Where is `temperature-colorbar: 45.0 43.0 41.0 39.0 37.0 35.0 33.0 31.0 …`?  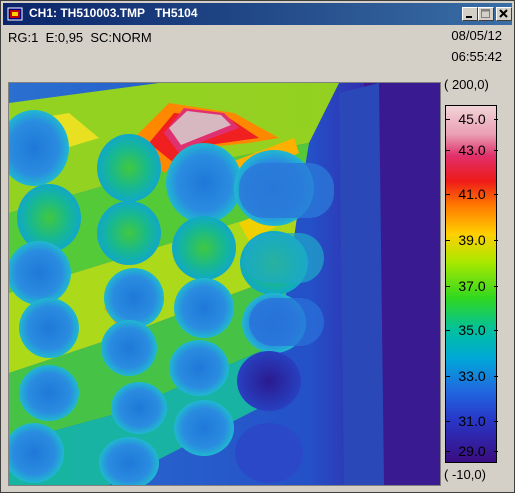
temperature-colorbar: 45.0 43.0 41.0 39.0 37.0 35.0 33.0 31.0 … is located at coordinates (471, 284).